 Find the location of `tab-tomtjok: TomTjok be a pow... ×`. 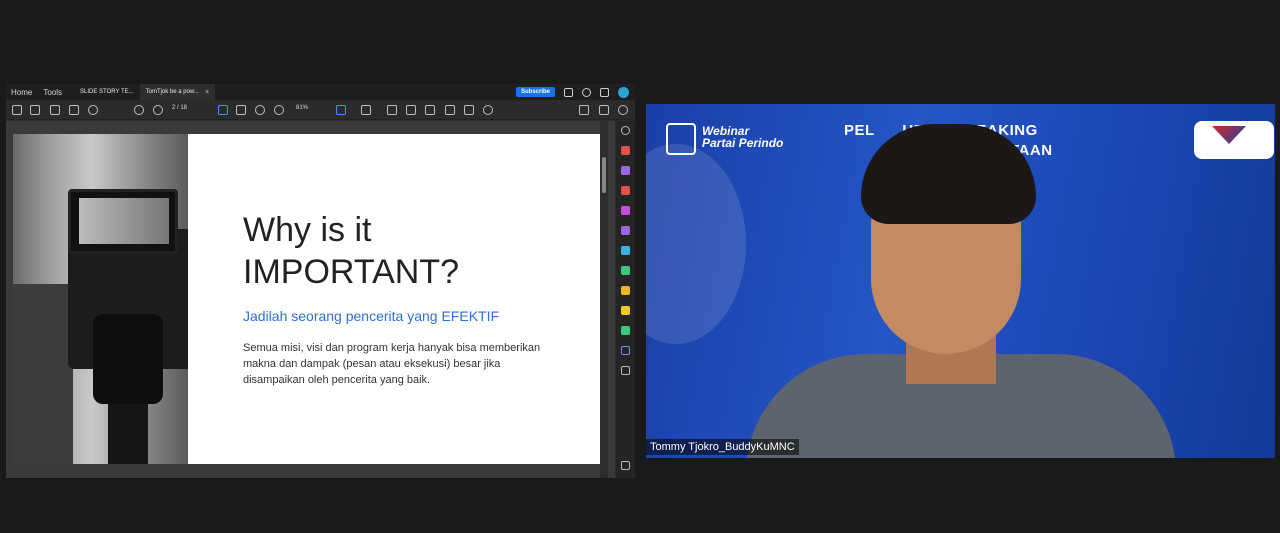

tab-tomtjok: TomTjok be a pow... × is located at coordinates (177, 92).